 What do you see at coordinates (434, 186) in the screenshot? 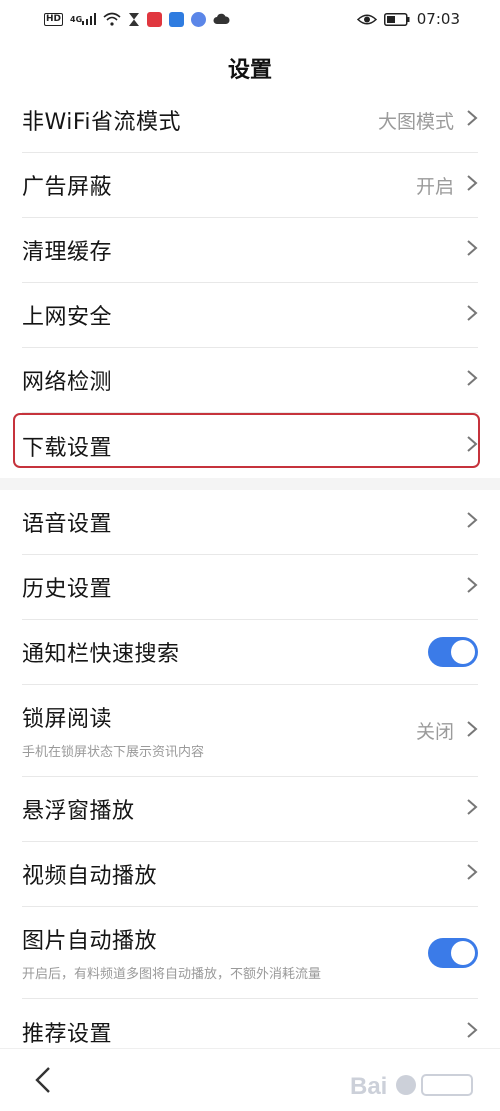
I see `settings-row-value: 开启` at bounding box center [434, 186].